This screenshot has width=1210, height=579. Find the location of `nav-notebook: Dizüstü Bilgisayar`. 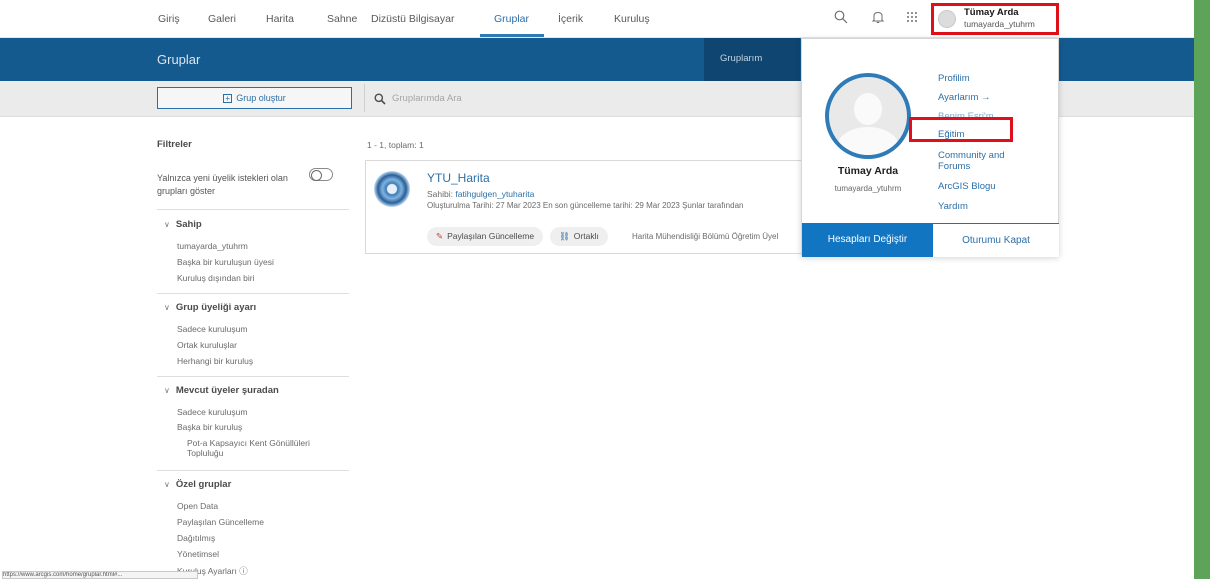

nav-notebook: Dizüstü Bilgisayar is located at coordinates (412, 19).